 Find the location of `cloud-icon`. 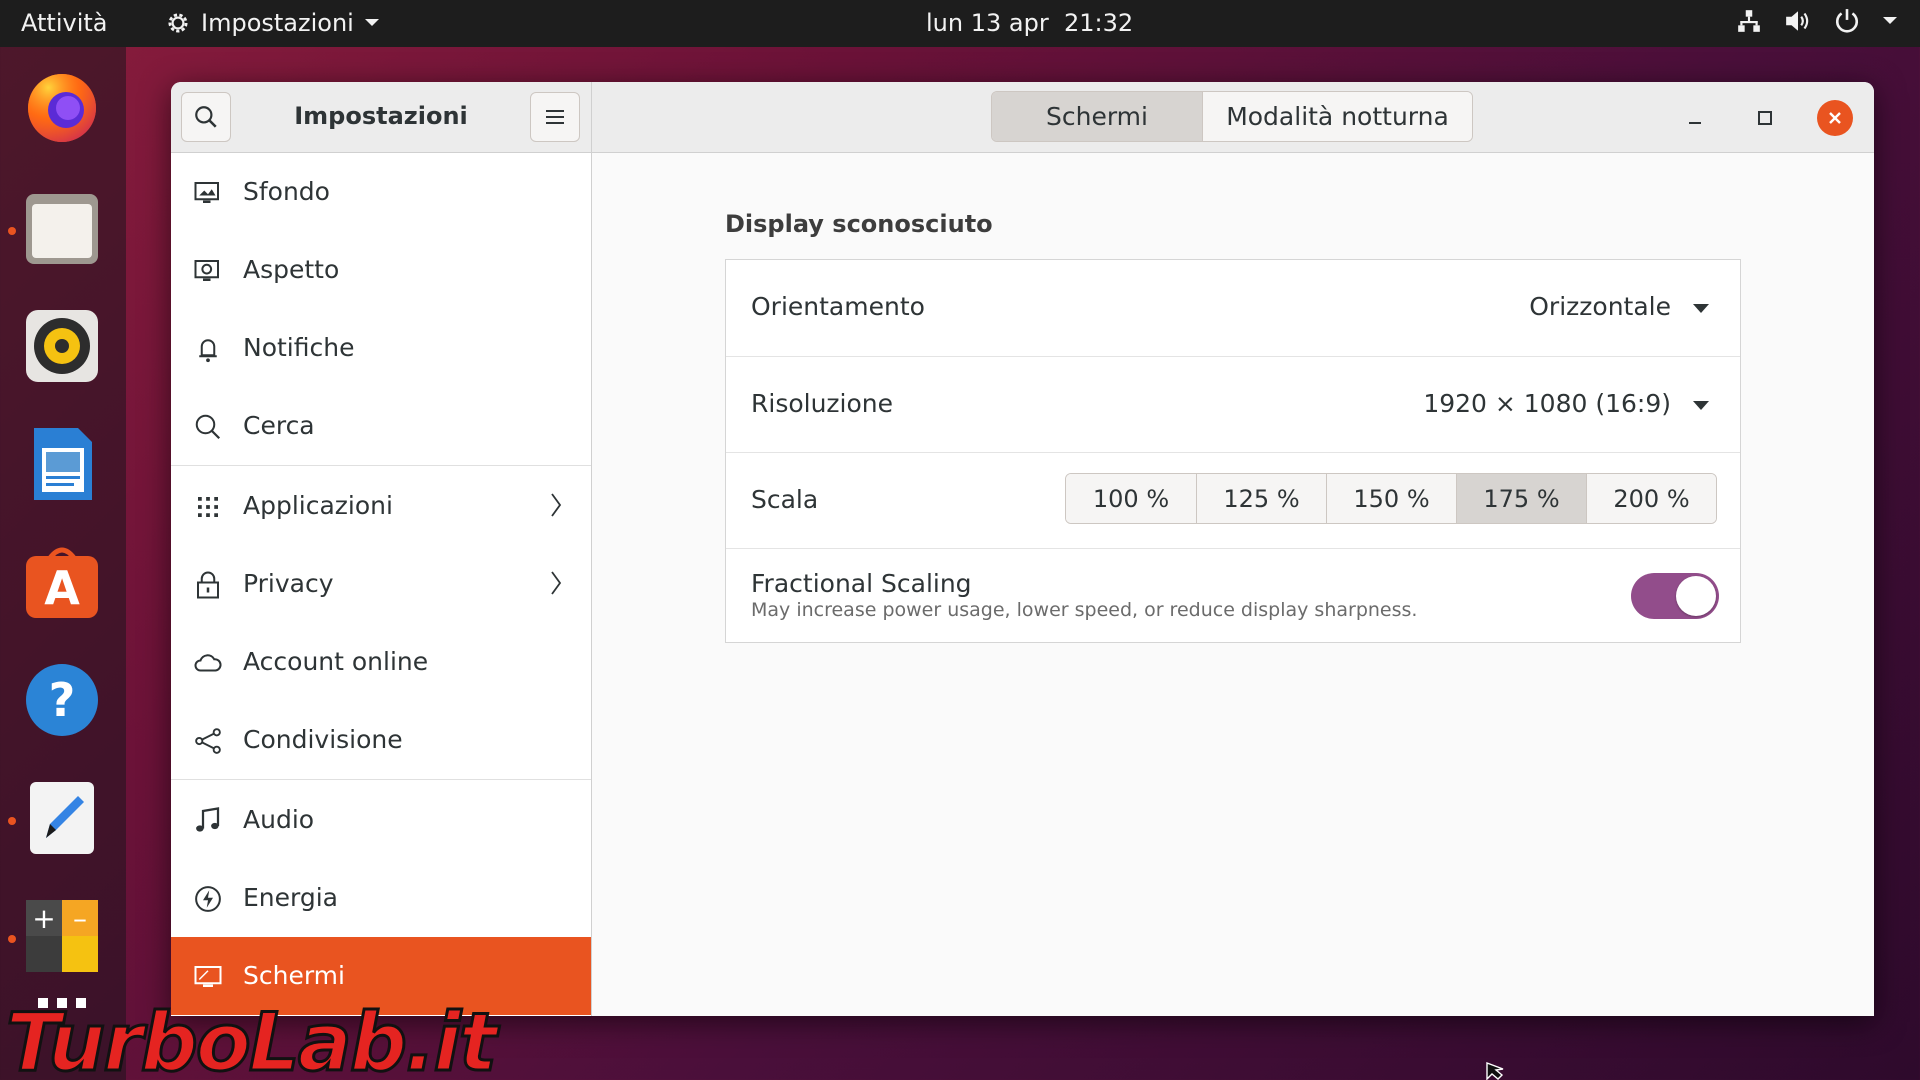

cloud-icon is located at coordinates (208, 663).